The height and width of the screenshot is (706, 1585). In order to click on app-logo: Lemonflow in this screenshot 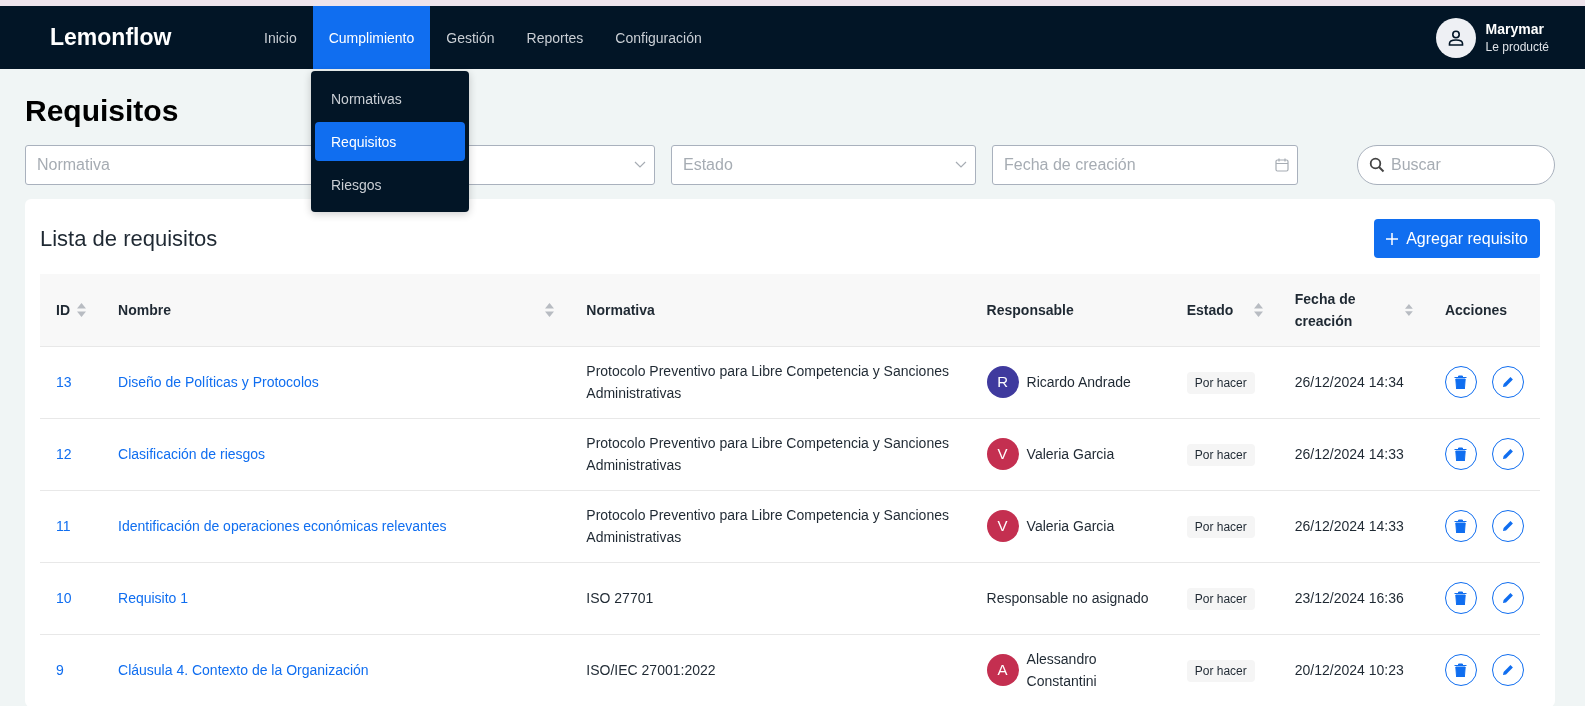, I will do `click(111, 37)`.